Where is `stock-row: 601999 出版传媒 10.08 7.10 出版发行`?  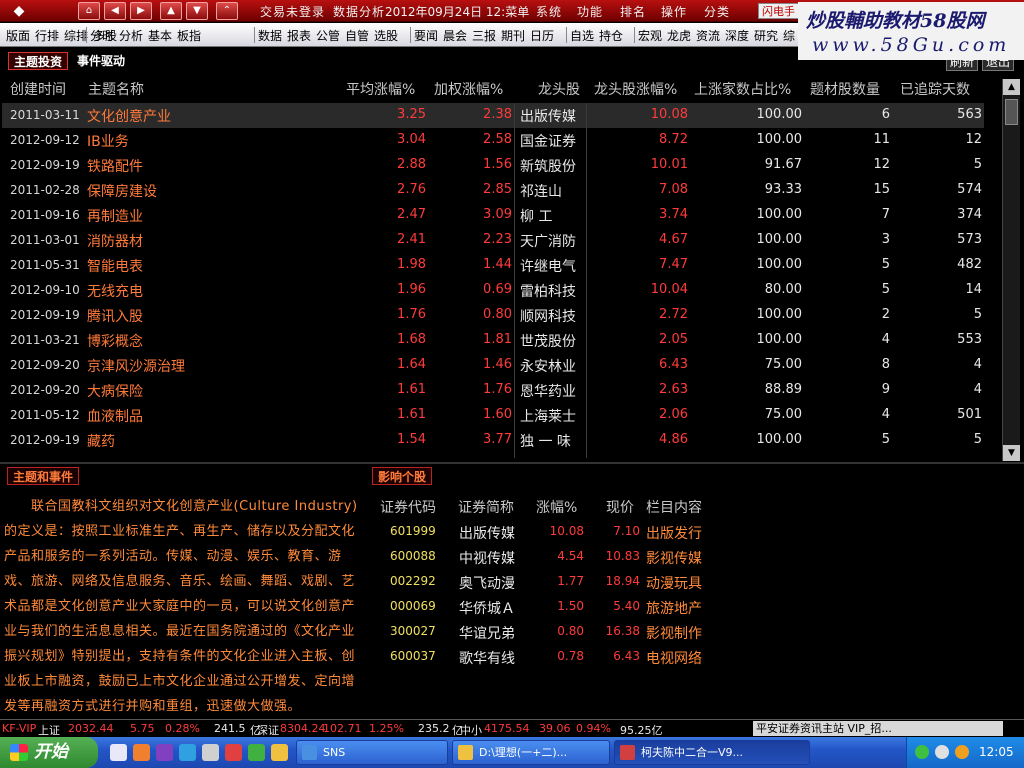
stock-row: 601999 出版传媒 10.08 7.10 出版发行 is located at coordinates (548, 531).